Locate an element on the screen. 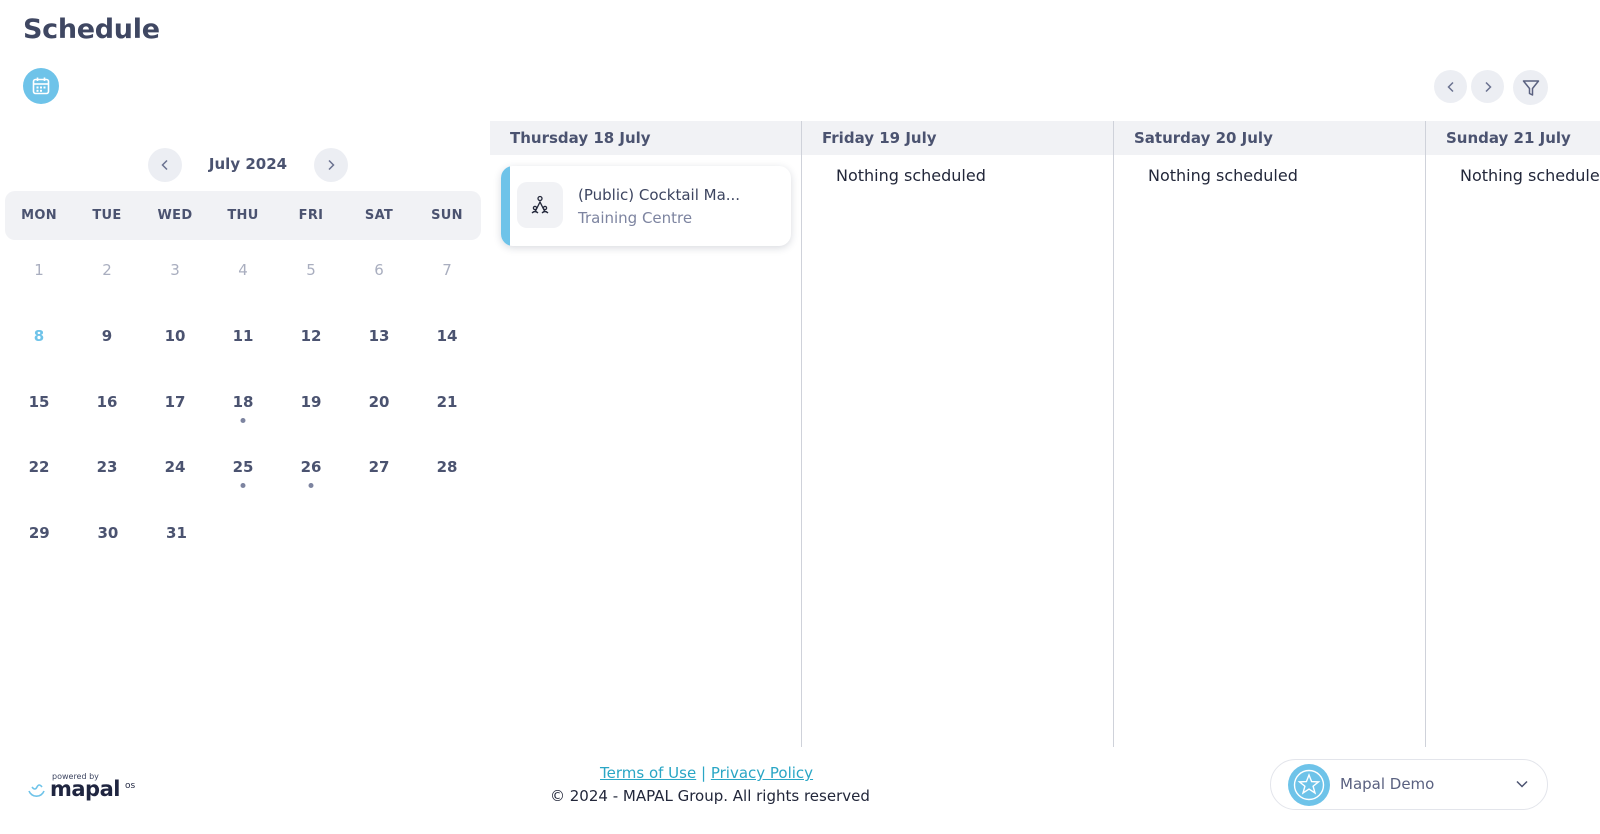  calendar-day: 11 is located at coordinates (243, 336).